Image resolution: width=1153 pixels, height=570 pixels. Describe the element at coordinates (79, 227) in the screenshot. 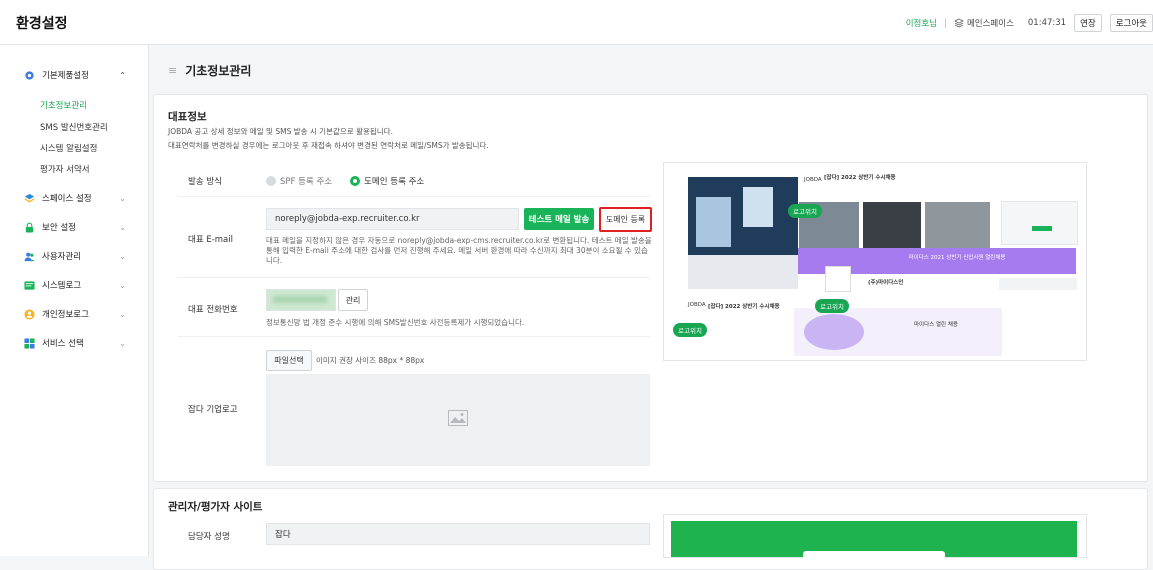

I see `sidebar-item-security: 보안 설정 ⌄` at that location.